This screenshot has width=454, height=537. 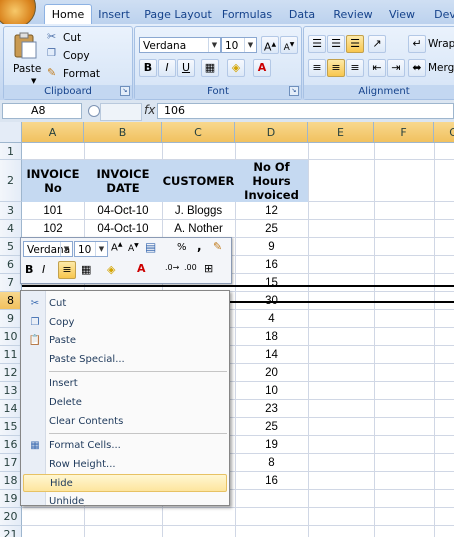 I want to click on menu-item-unhide: Unhide, so click(x=125, y=502).